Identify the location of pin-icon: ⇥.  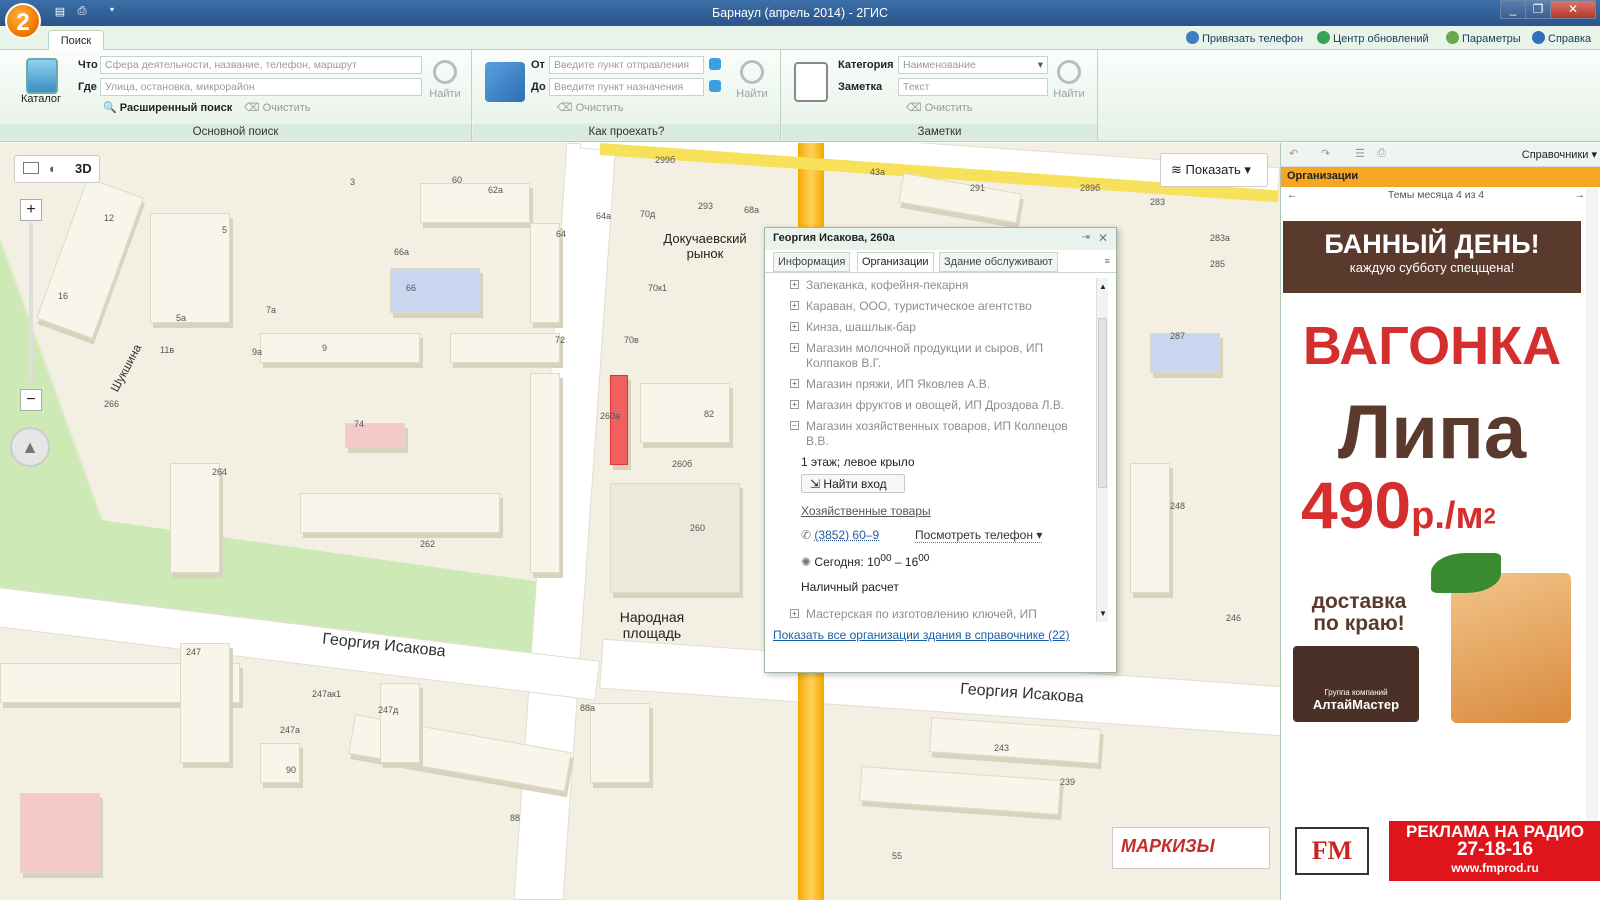
(1086, 237).